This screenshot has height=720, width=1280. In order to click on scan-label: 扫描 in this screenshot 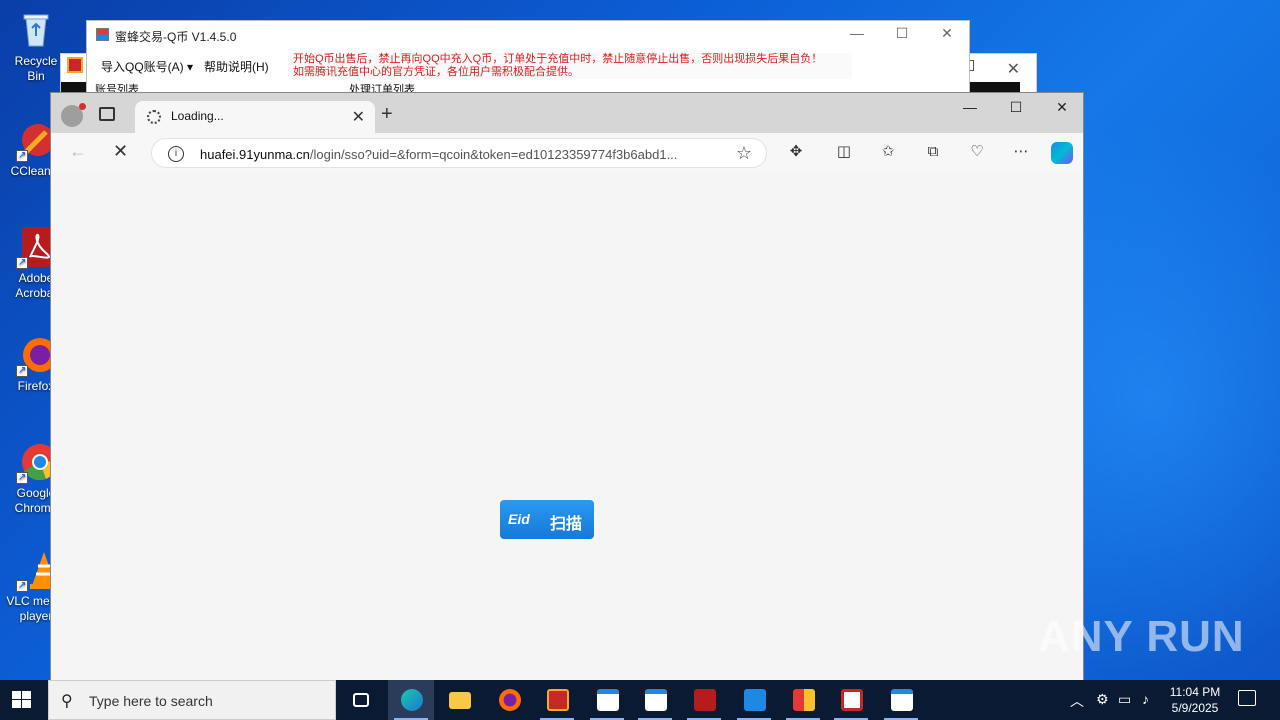, I will do `click(566, 524)`.